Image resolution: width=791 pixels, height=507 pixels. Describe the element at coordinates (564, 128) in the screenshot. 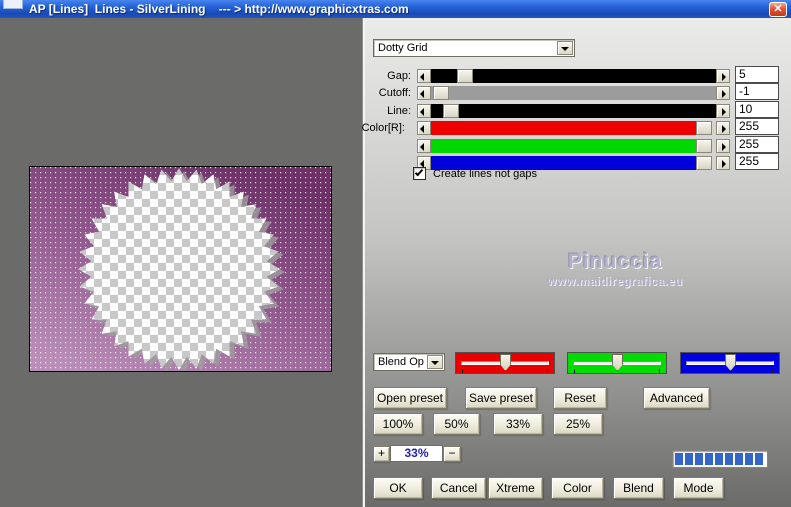

I see `red-fill` at that location.